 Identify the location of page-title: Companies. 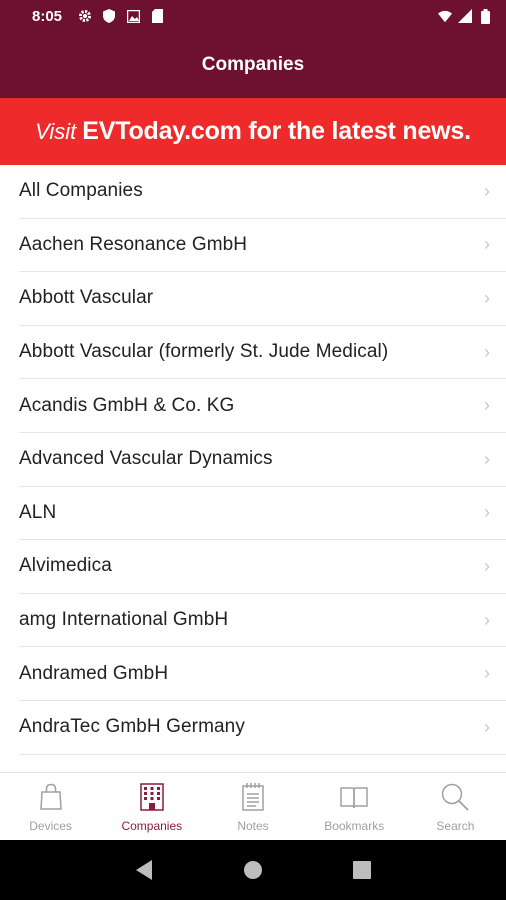
(253, 64).